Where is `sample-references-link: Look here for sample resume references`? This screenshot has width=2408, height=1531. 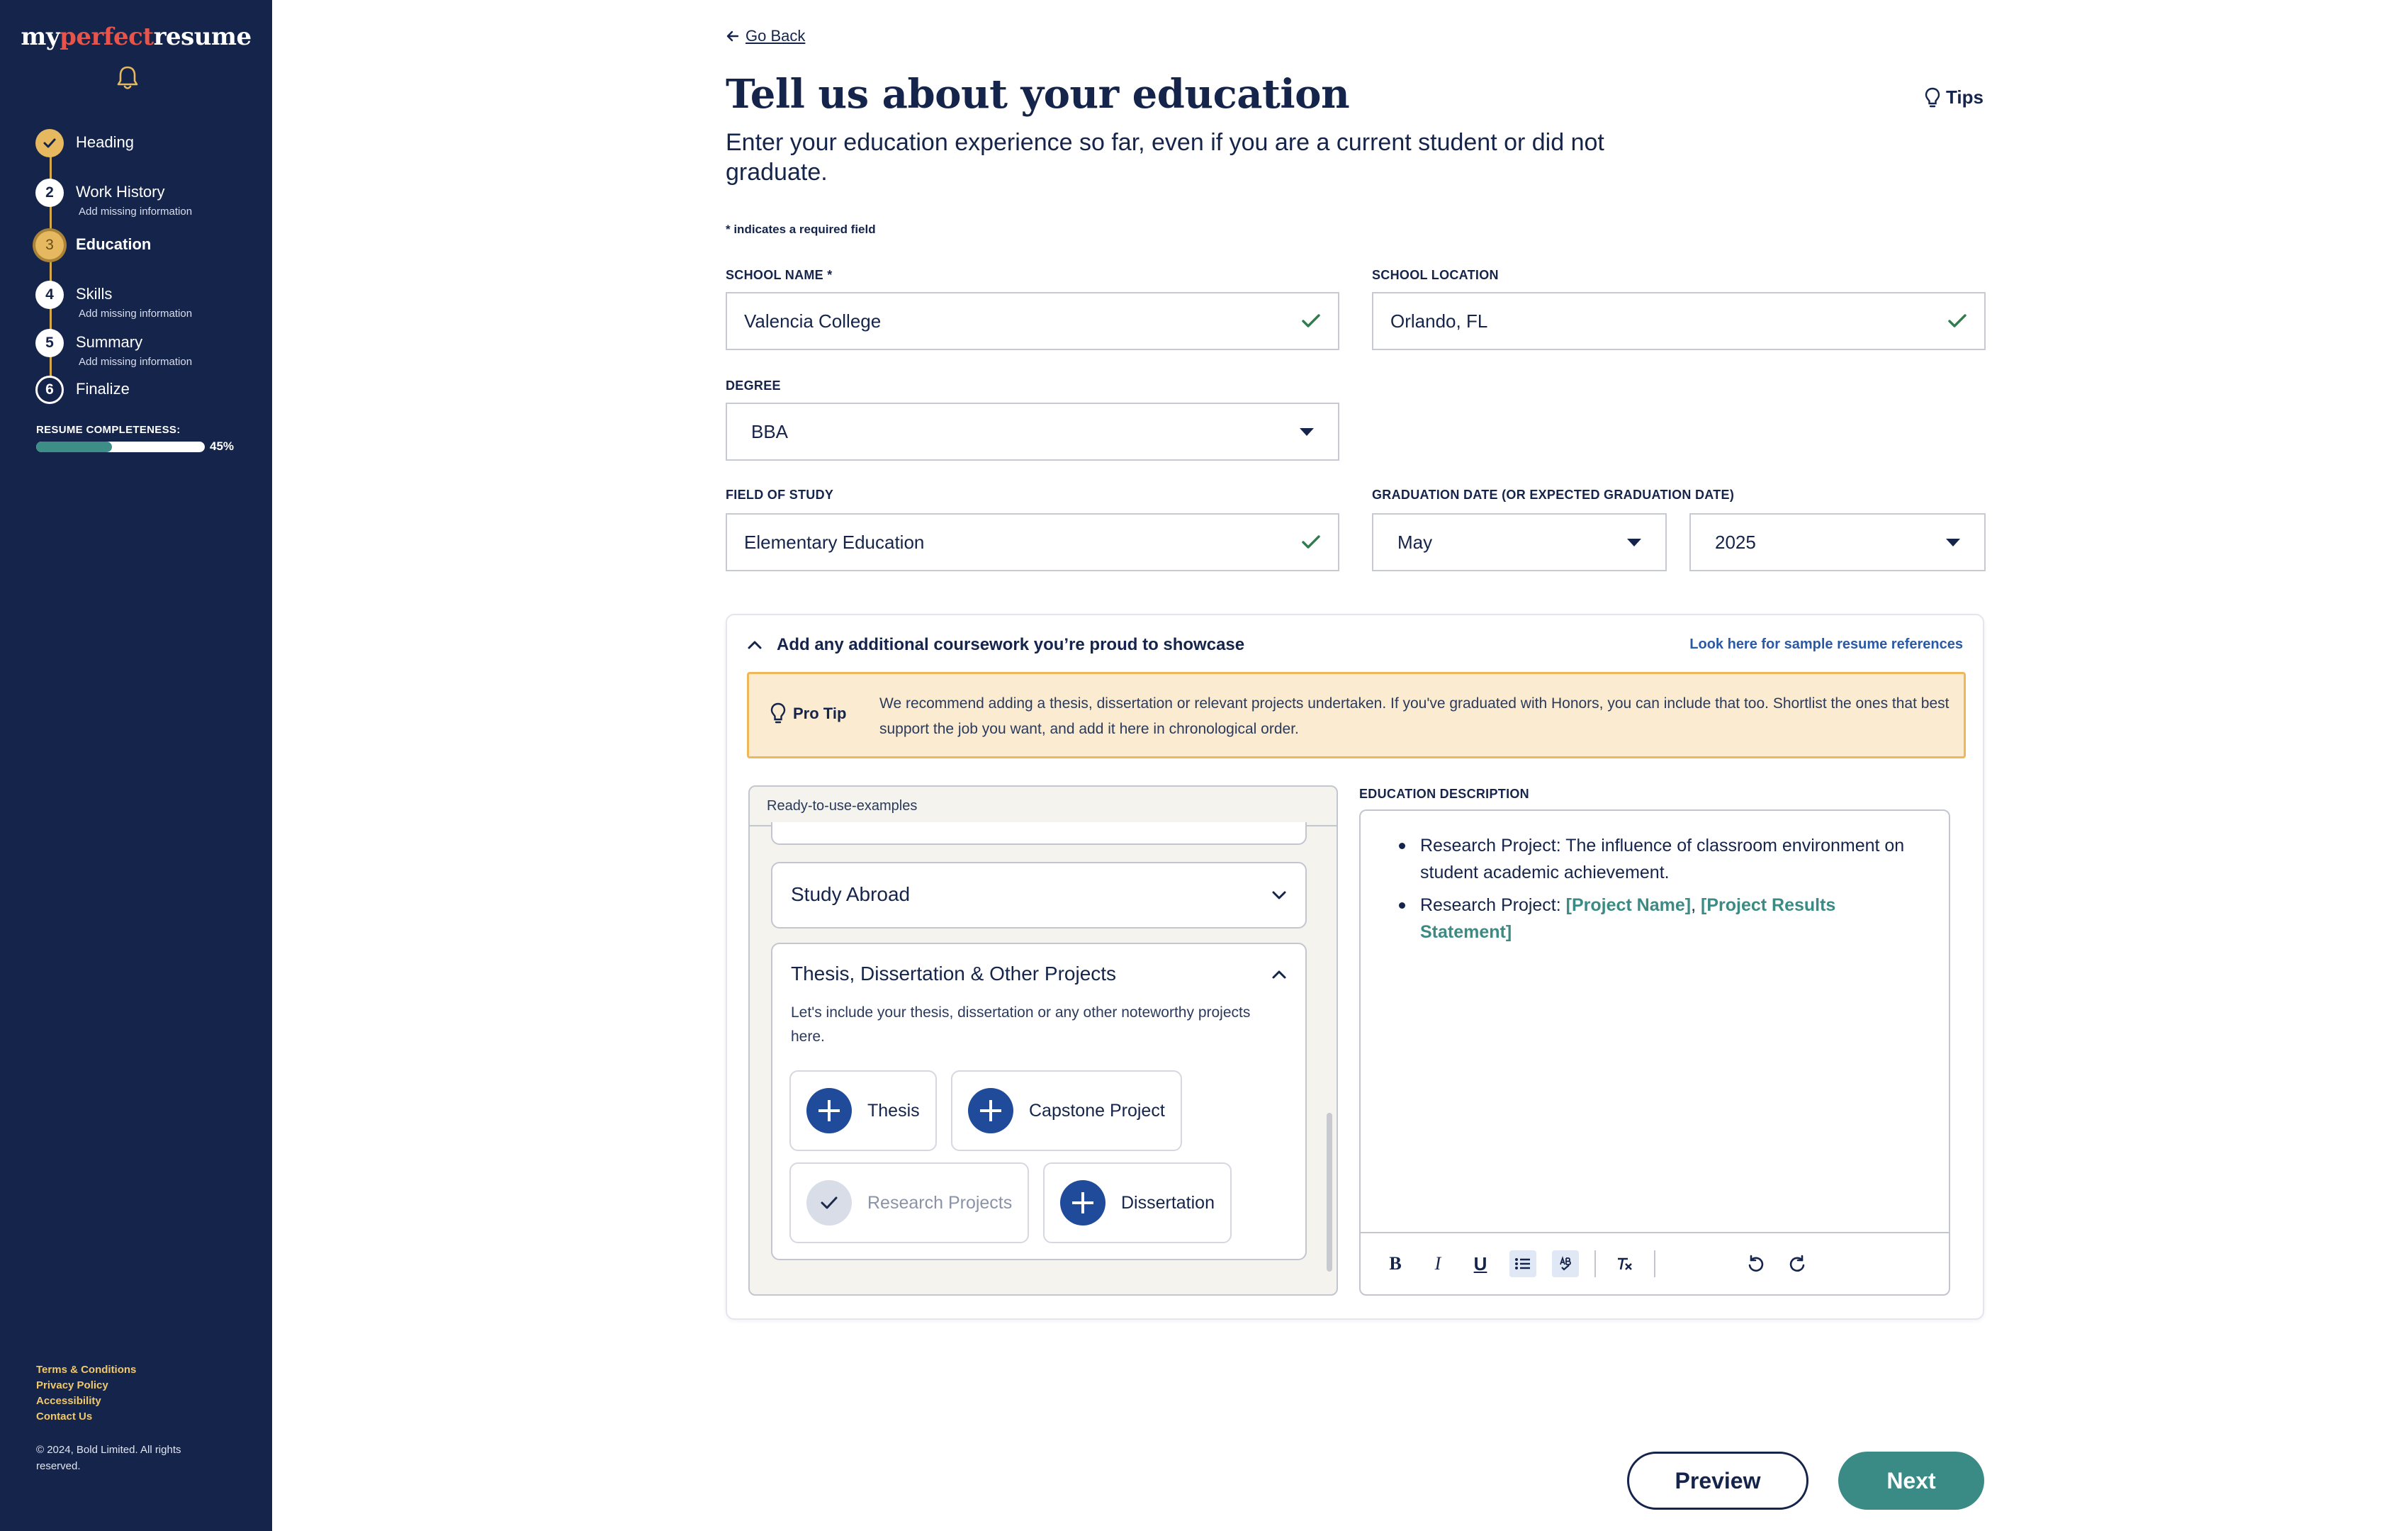
sample-references-link: Look here for sample resume references is located at coordinates (1826, 644).